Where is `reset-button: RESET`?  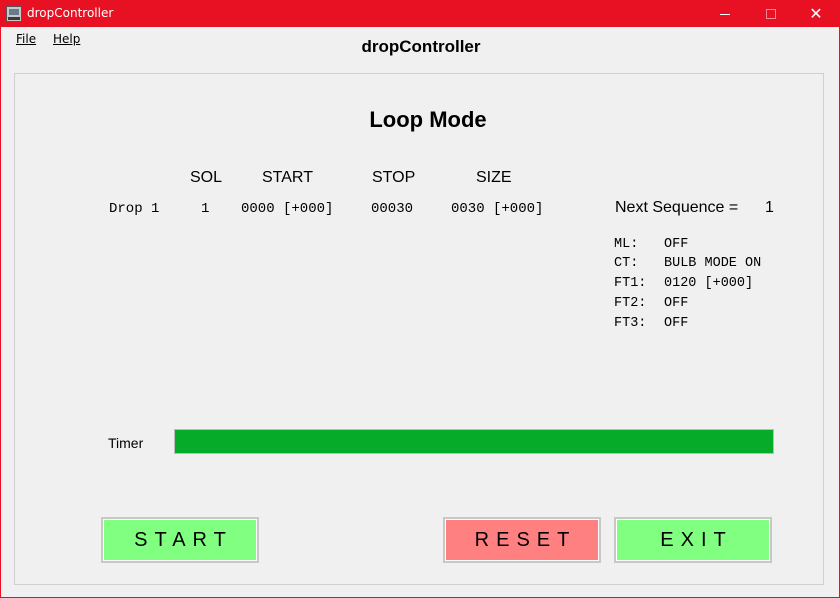
reset-button: RESET is located at coordinates (522, 540).